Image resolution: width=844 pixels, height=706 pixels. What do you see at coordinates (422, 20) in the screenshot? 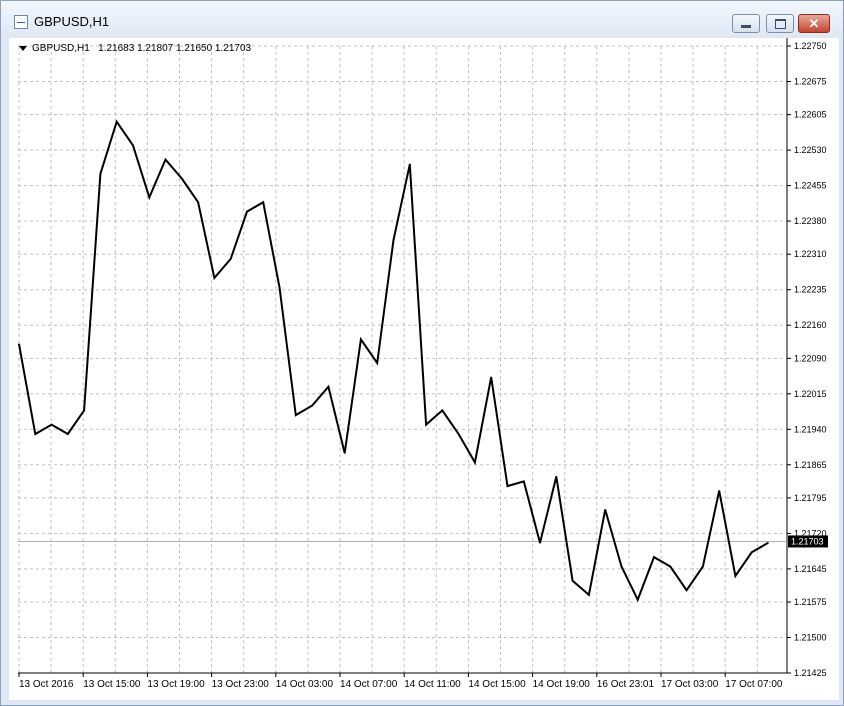
I see `title-bar: GBPUSD,H1 ✕` at bounding box center [422, 20].